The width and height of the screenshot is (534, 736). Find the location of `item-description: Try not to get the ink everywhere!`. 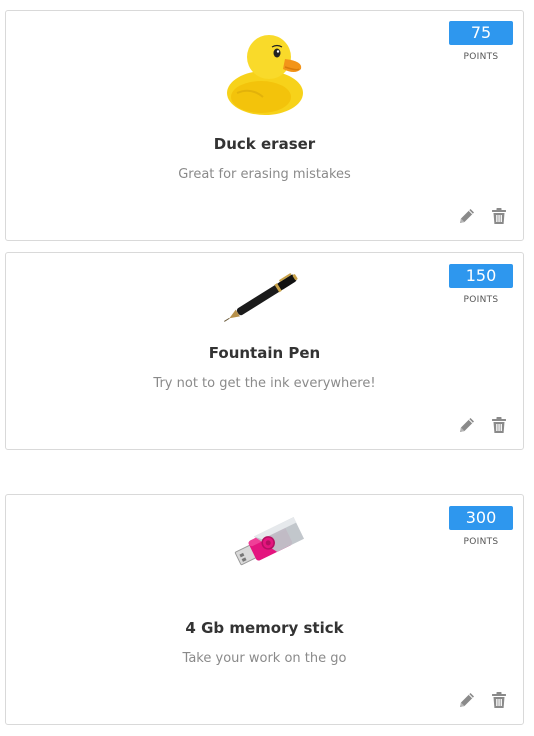

item-description: Try not to get the ink everywhere! is located at coordinates (264, 383).